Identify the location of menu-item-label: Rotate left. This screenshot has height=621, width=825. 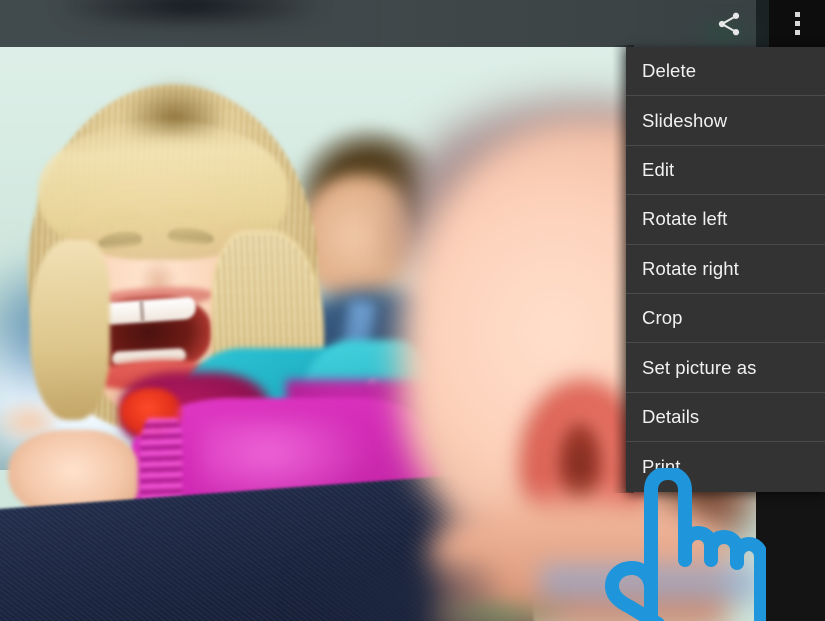
(685, 219).